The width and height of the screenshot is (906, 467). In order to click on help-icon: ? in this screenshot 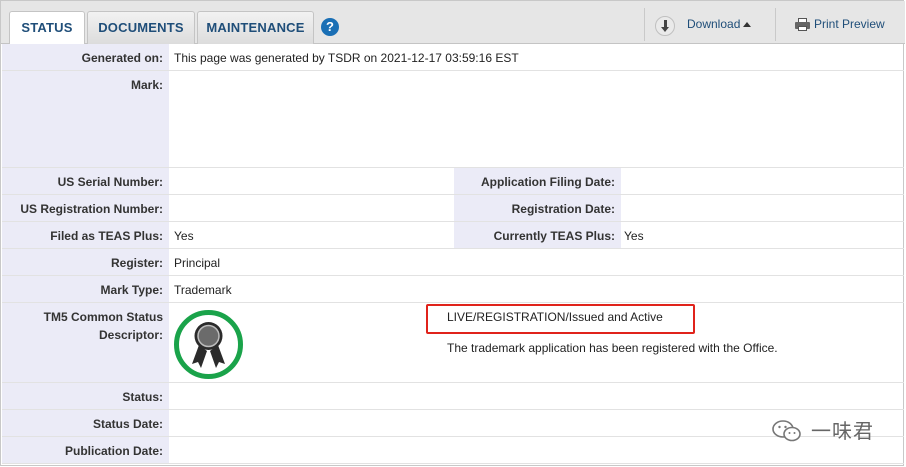, I will do `click(330, 27)`.